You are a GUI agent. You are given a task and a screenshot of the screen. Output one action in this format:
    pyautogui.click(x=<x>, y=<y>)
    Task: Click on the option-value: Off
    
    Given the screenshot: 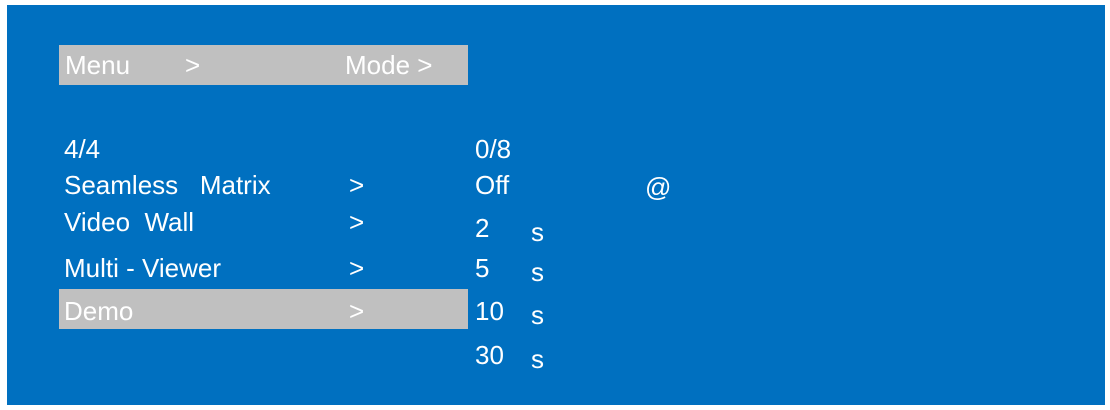 What is the action you would take?
    pyautogui.click(x=492, y=185)
    